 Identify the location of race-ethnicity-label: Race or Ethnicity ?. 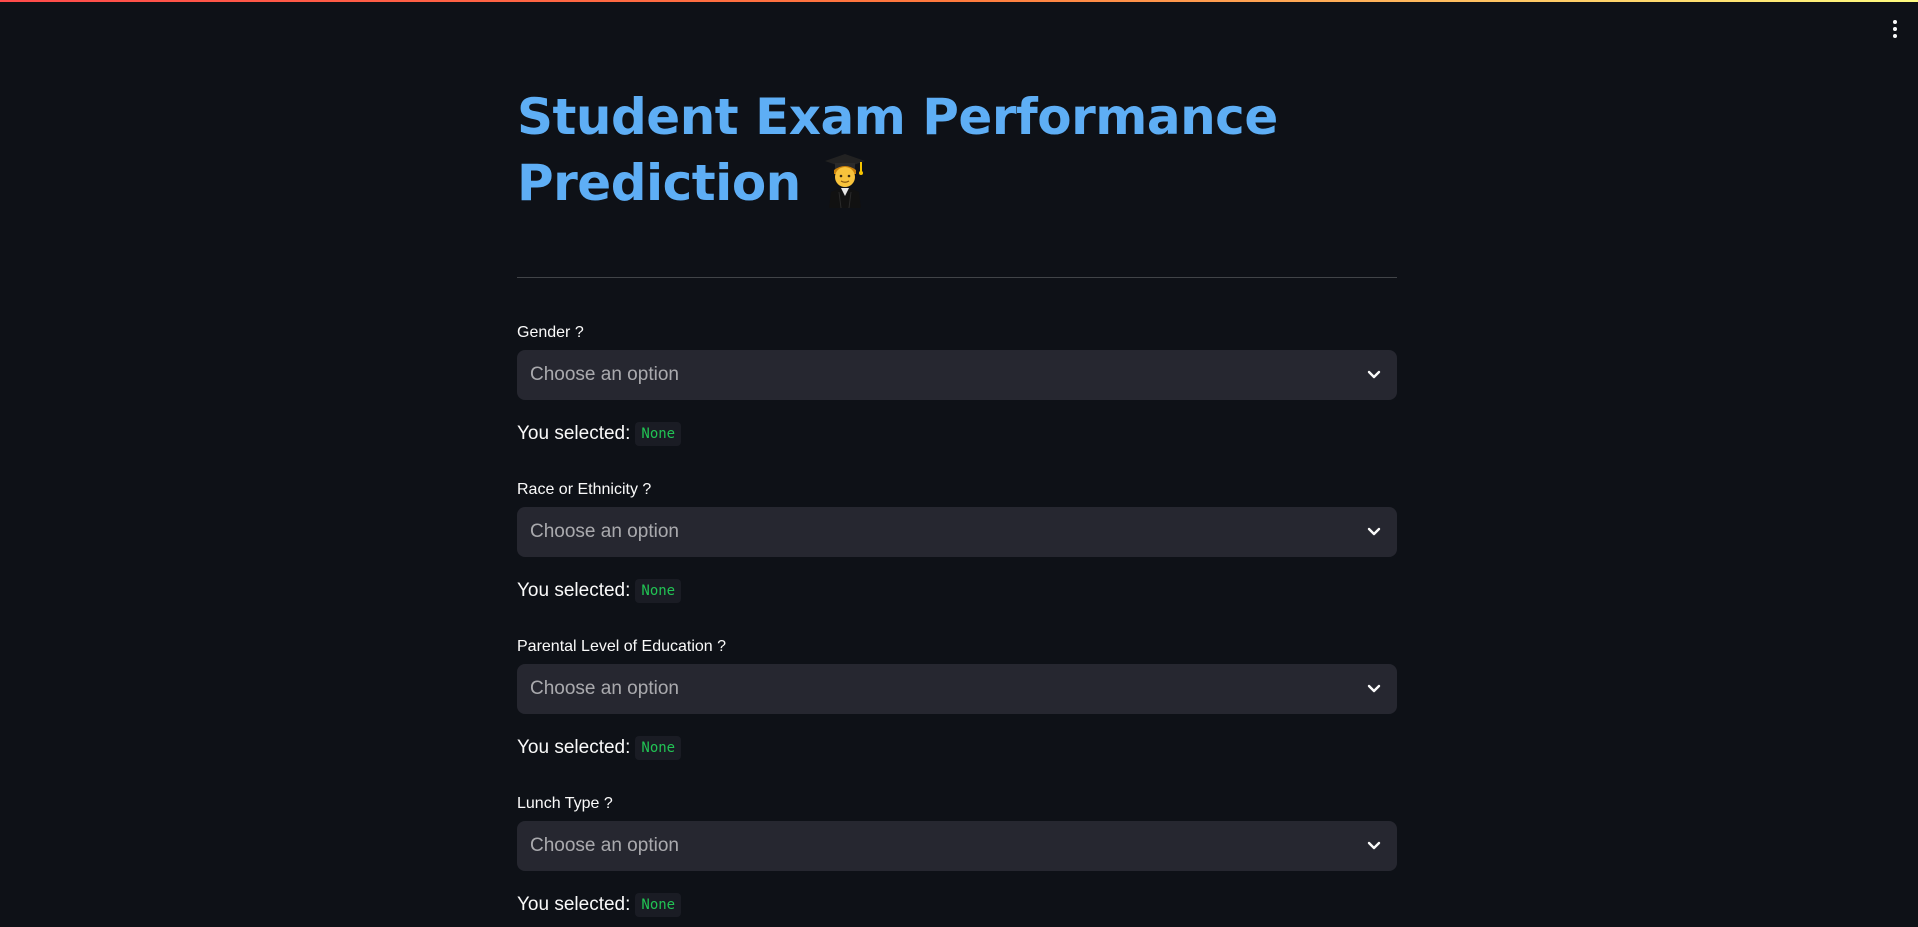
(584, 489).